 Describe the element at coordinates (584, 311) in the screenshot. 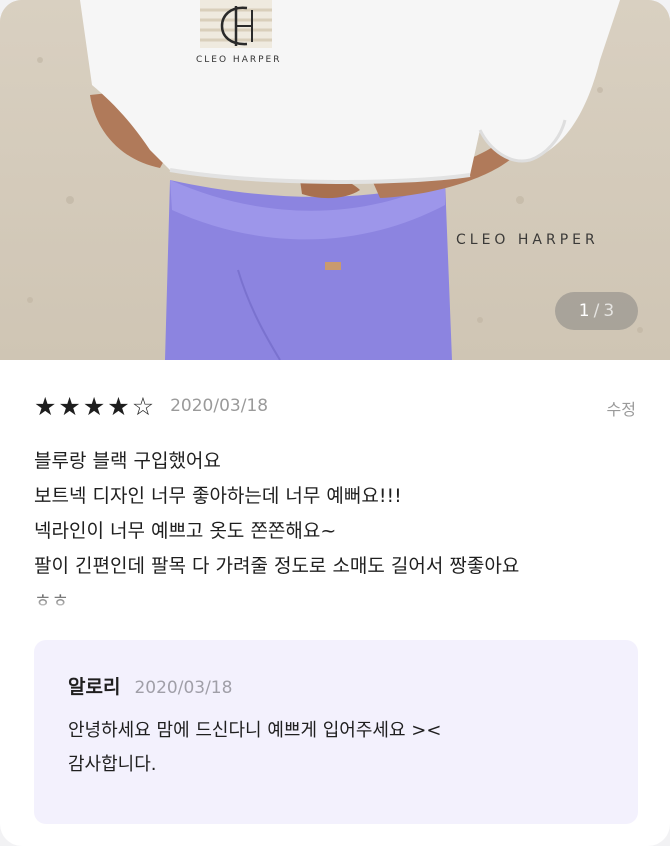

I see `pager-current: 1` at that location.